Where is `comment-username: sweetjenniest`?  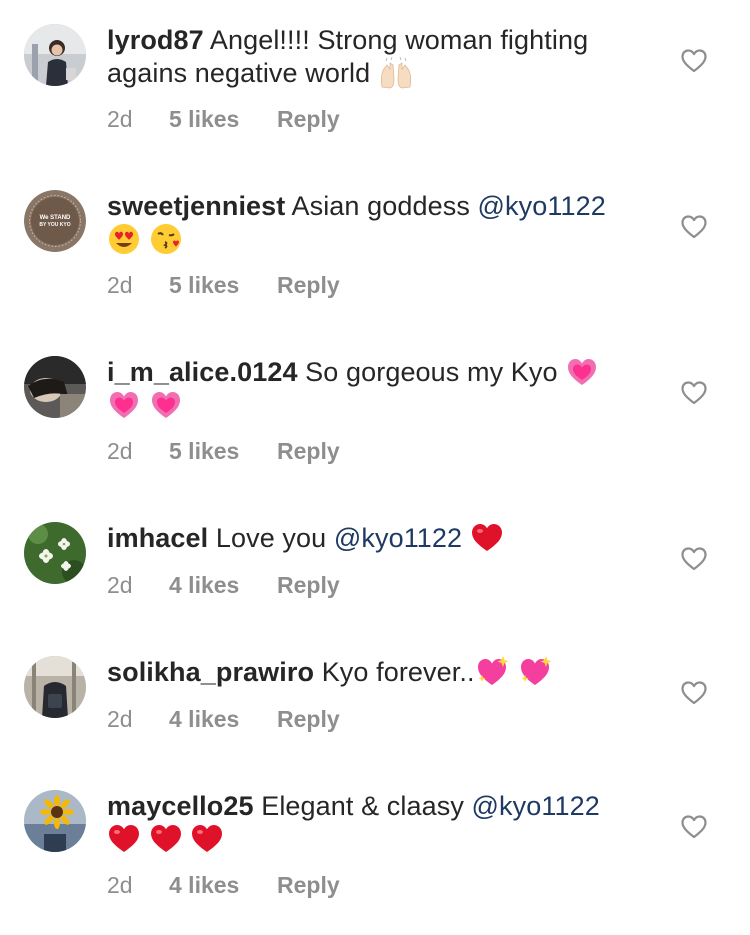
comment-username: sweetjenniest is located at coordinates (196, 206).